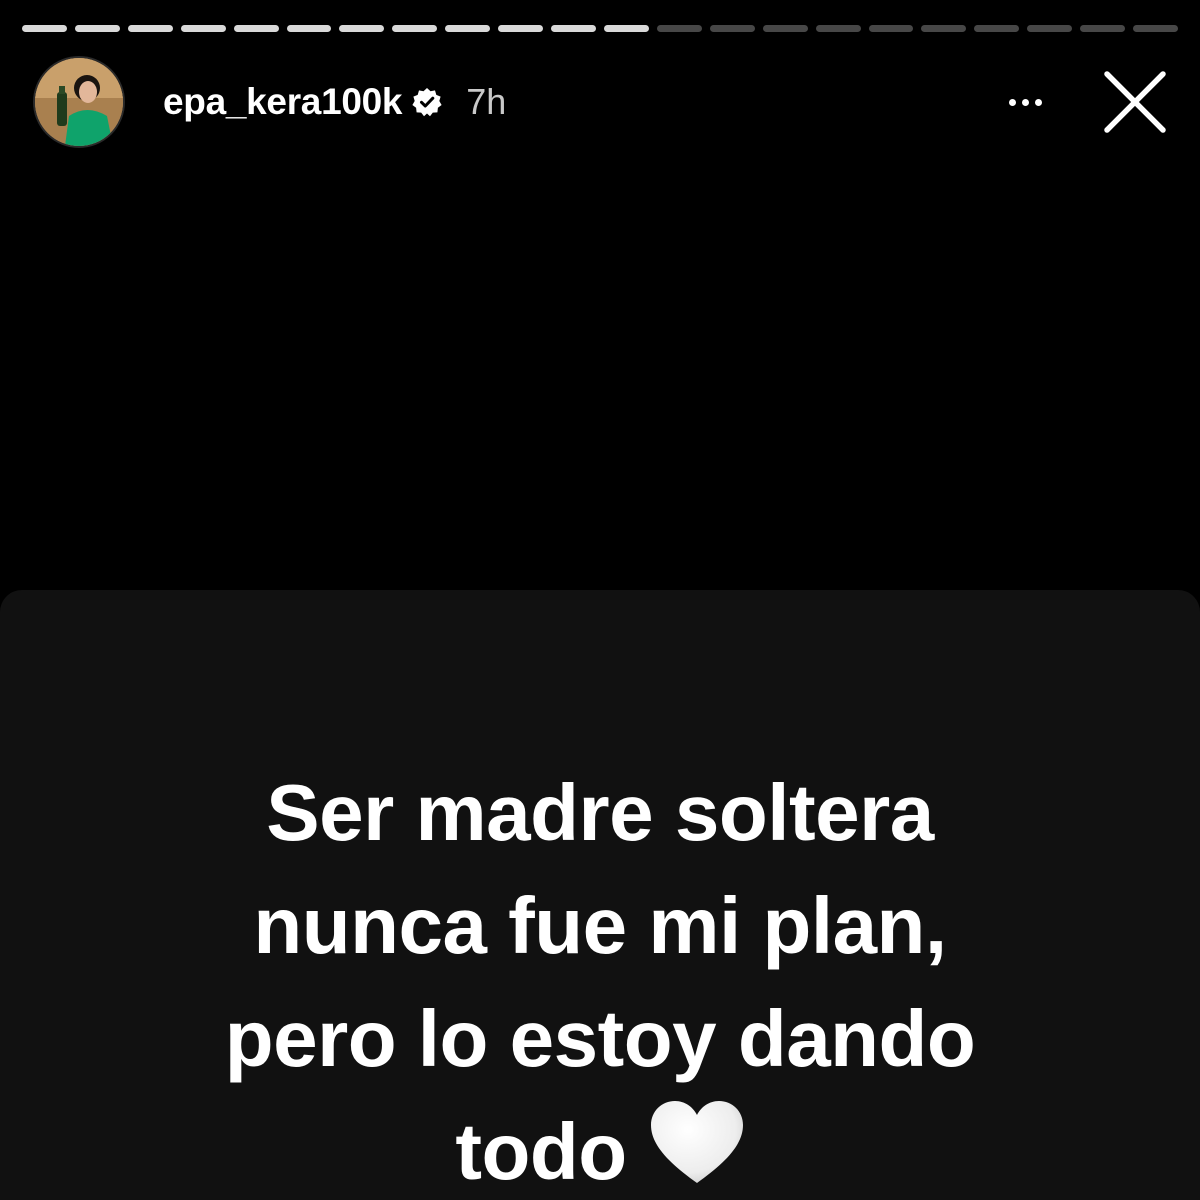  I want to click on caption-last-line: todo, so click(600, 1147).